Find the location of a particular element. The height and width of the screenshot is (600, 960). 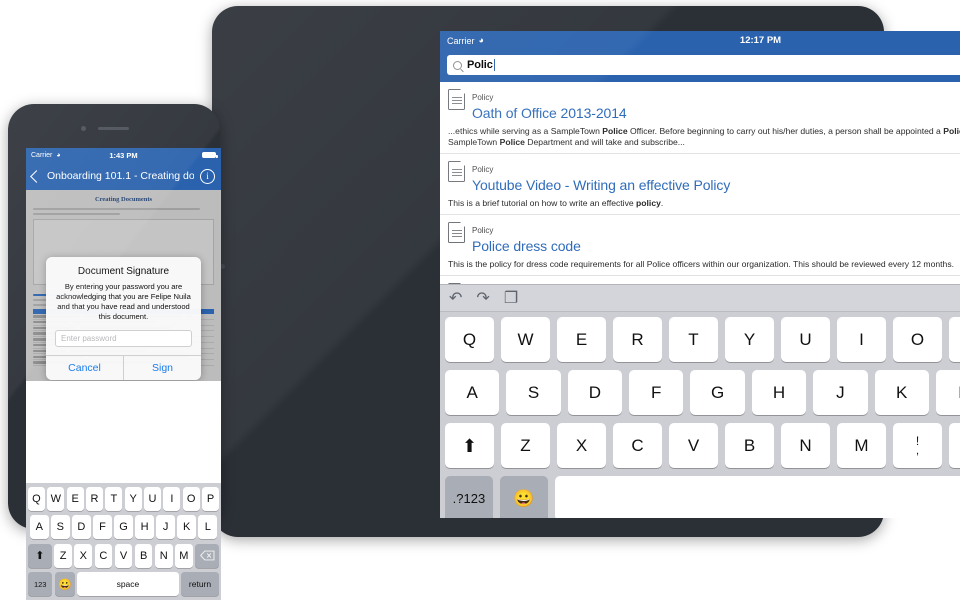

space-key is located at coordinates (757, 497).